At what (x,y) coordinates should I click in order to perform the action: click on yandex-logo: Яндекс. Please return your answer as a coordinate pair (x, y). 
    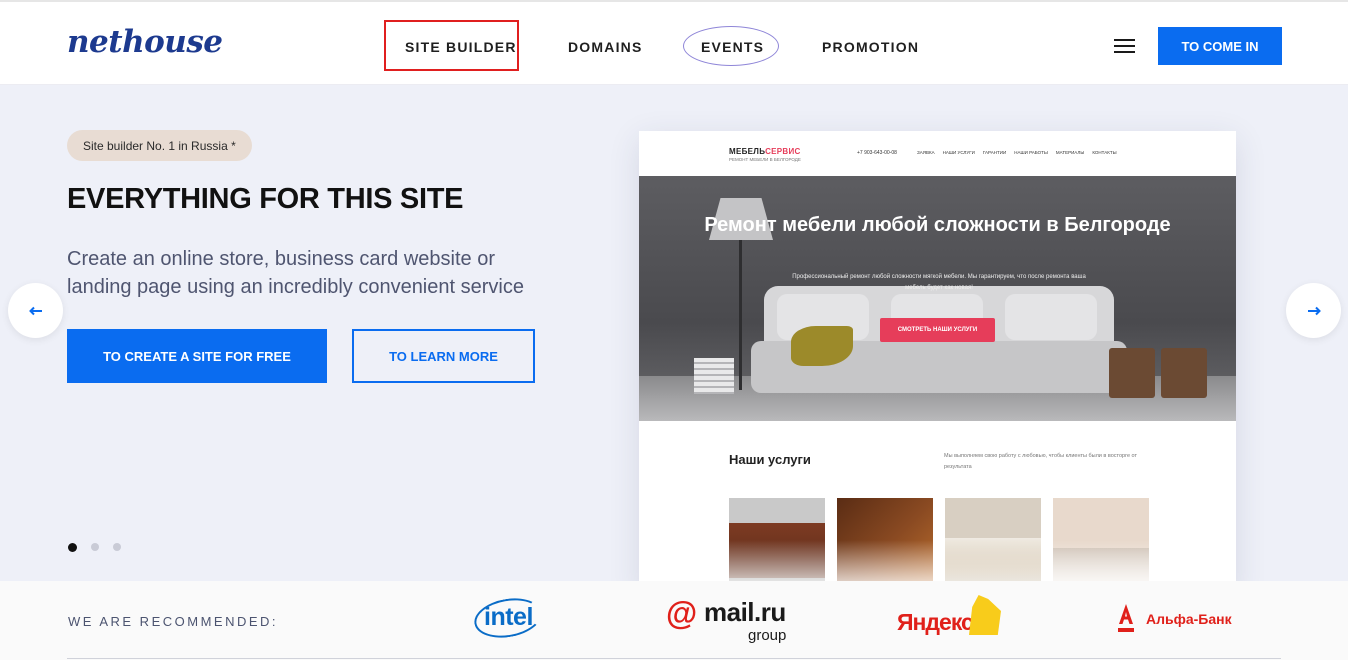
    Looking at the image, I should click on (952, 617).